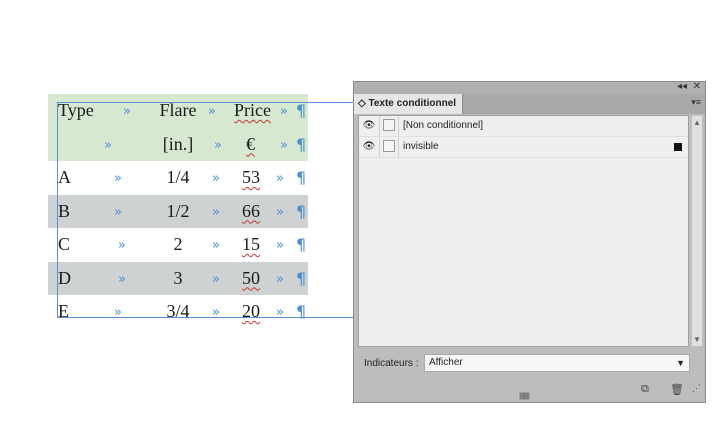 This screenshot has height=430, width=723. I want to click on header-flare: Flare, so click(178, 110).